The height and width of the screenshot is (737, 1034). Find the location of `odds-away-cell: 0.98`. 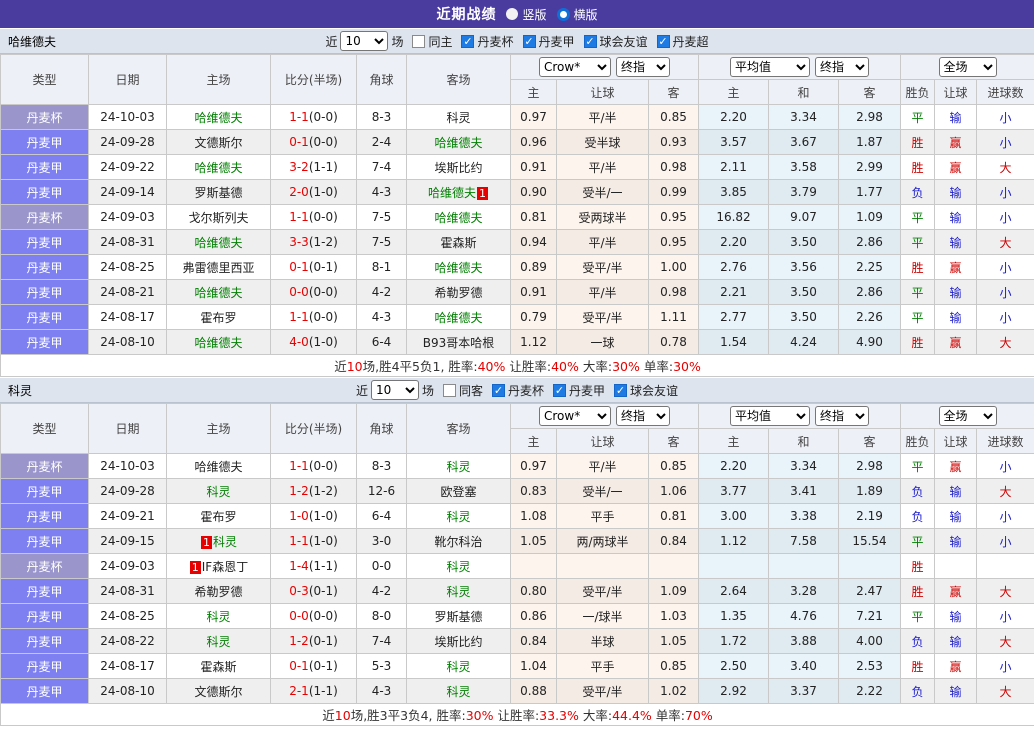

odds-away-cell: 0.98 is located at coordinates (673, 292).